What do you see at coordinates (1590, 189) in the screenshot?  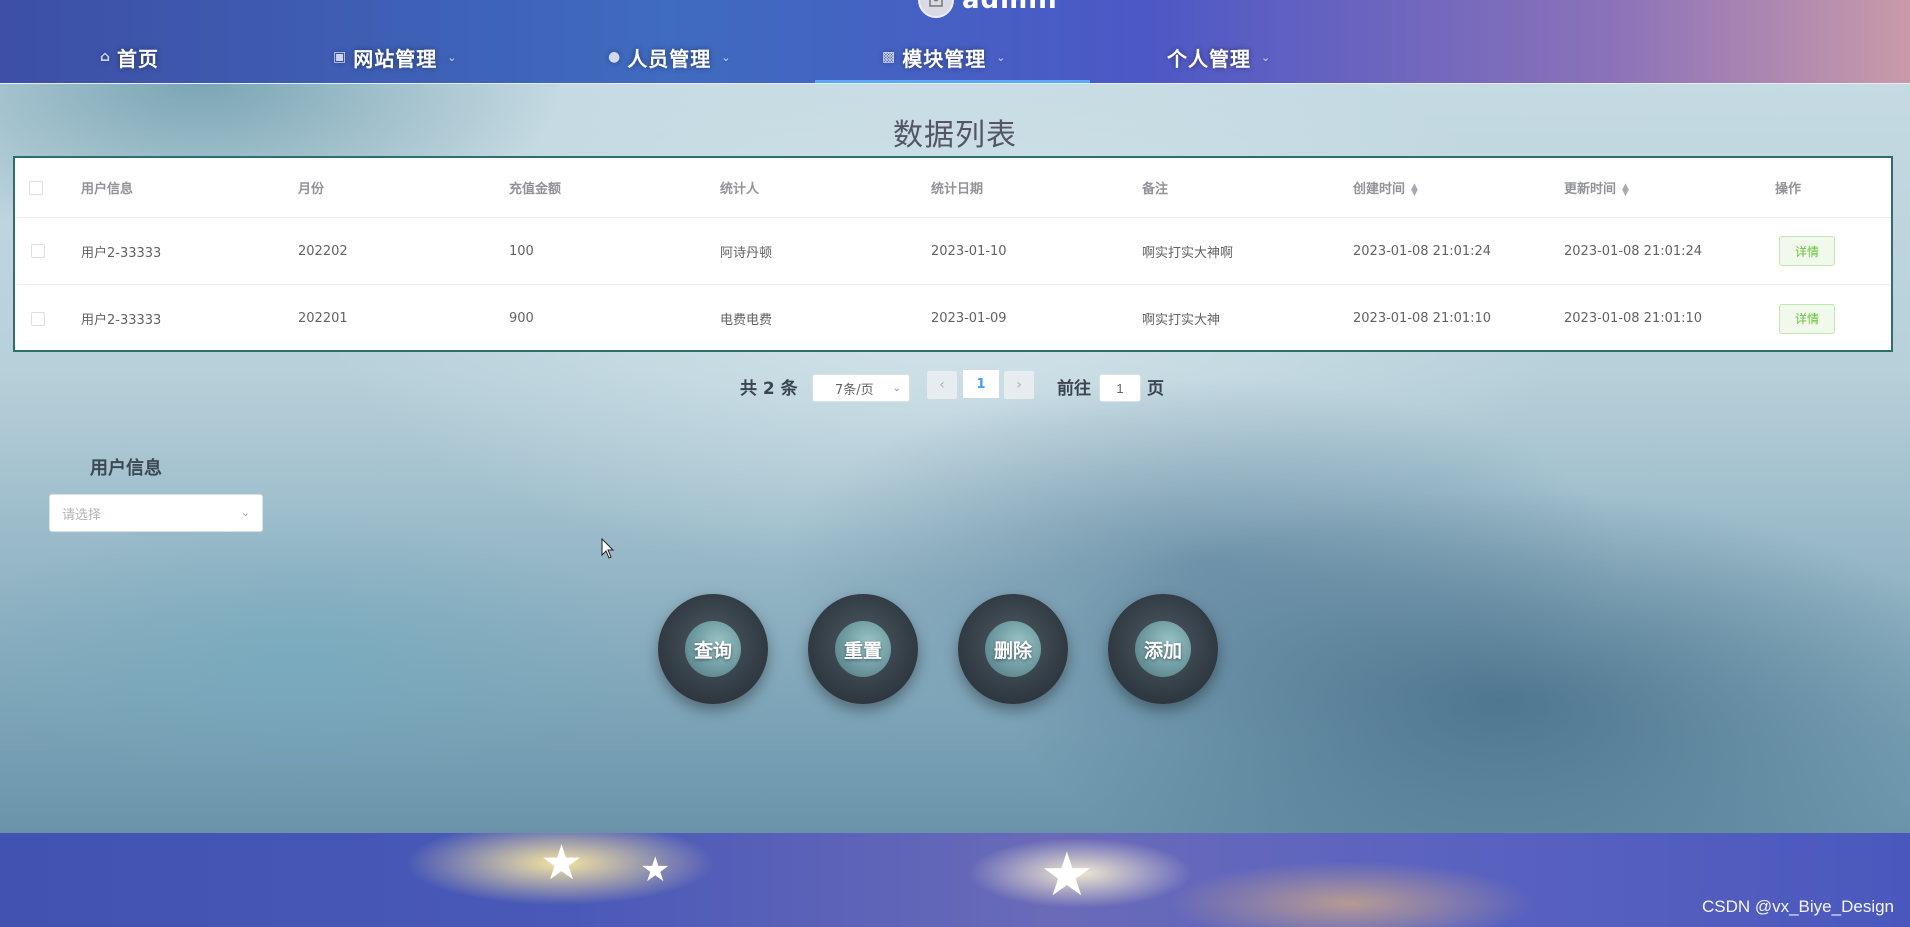 I see `column-header-label: 更新时间` at bounding box center [1590, 189].